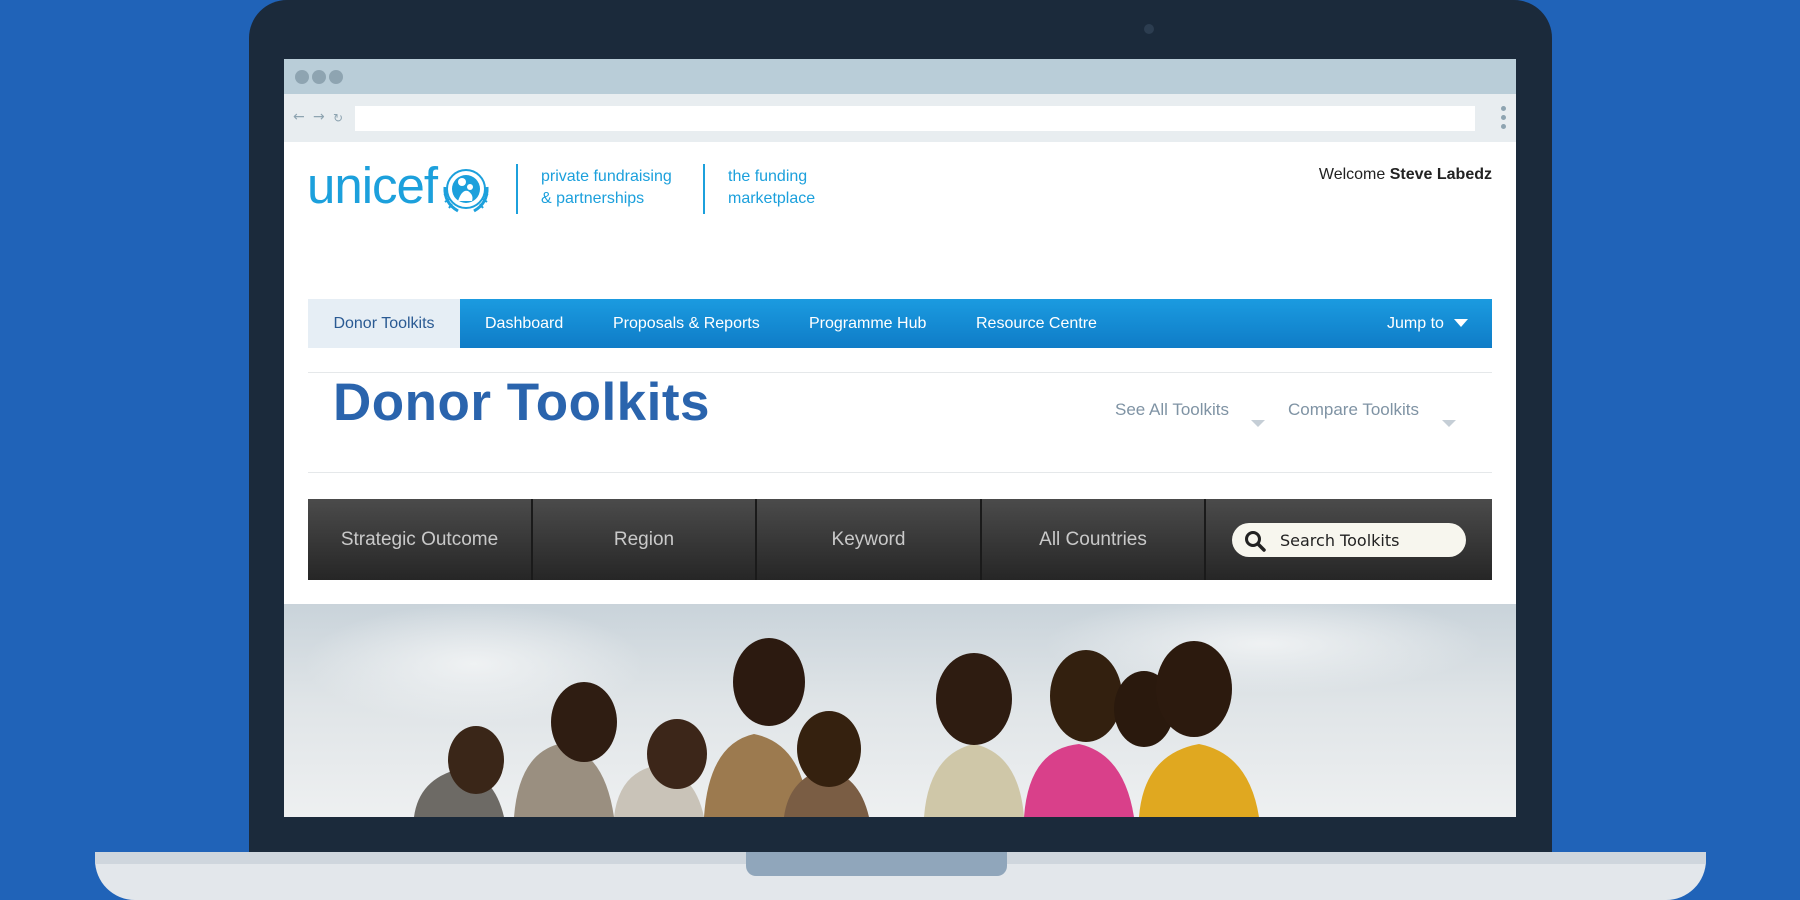  What do you see at coordinates (1149, 29) in the screenshot?
I see `camera-icon` at bounding box center [1149, 29].